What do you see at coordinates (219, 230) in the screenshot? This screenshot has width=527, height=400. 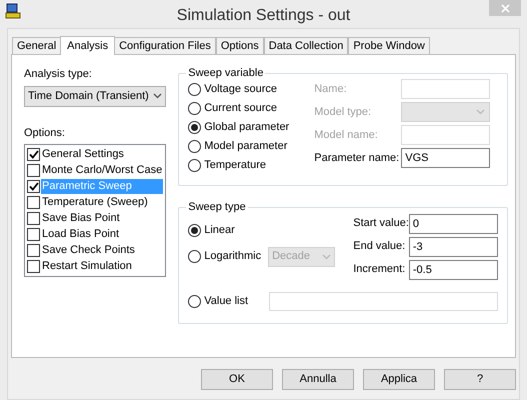 I see `radio-label: Linear` at bounding box center [219, 230].